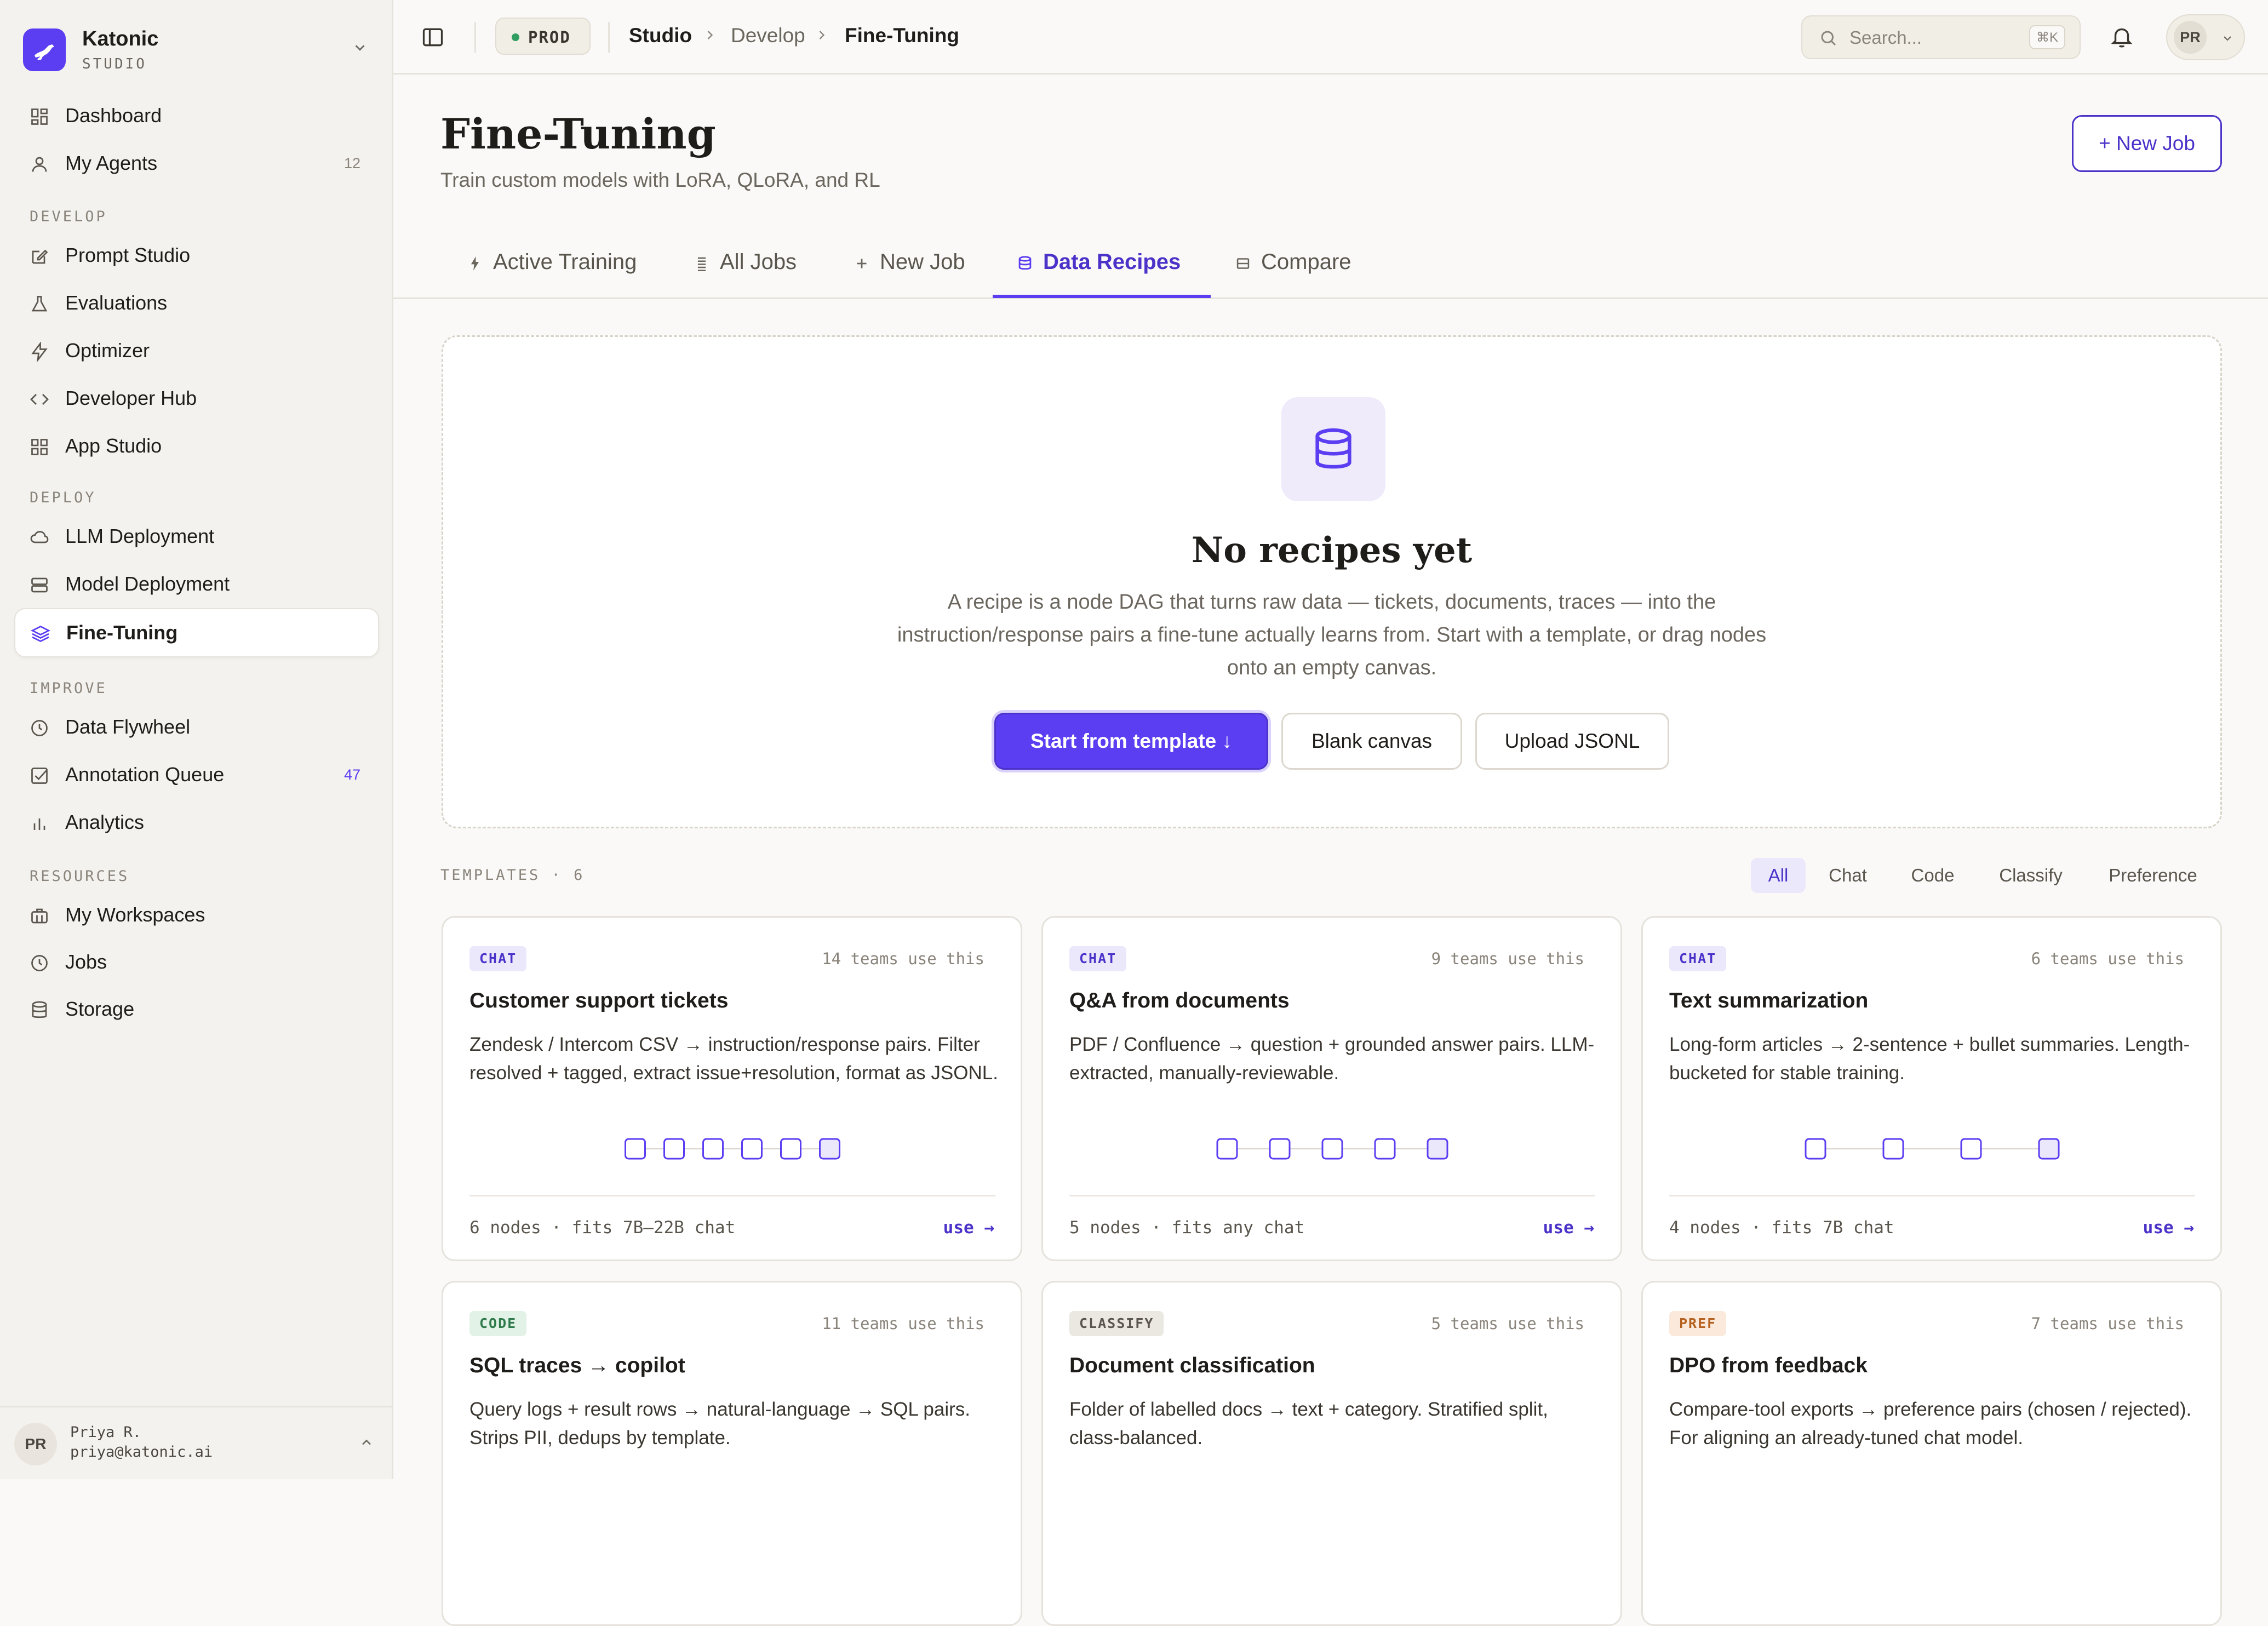 This screenshot has height=1626, width=2268. I want to click on sidebar-item-label: LLM Deployment, so click(140, 536).